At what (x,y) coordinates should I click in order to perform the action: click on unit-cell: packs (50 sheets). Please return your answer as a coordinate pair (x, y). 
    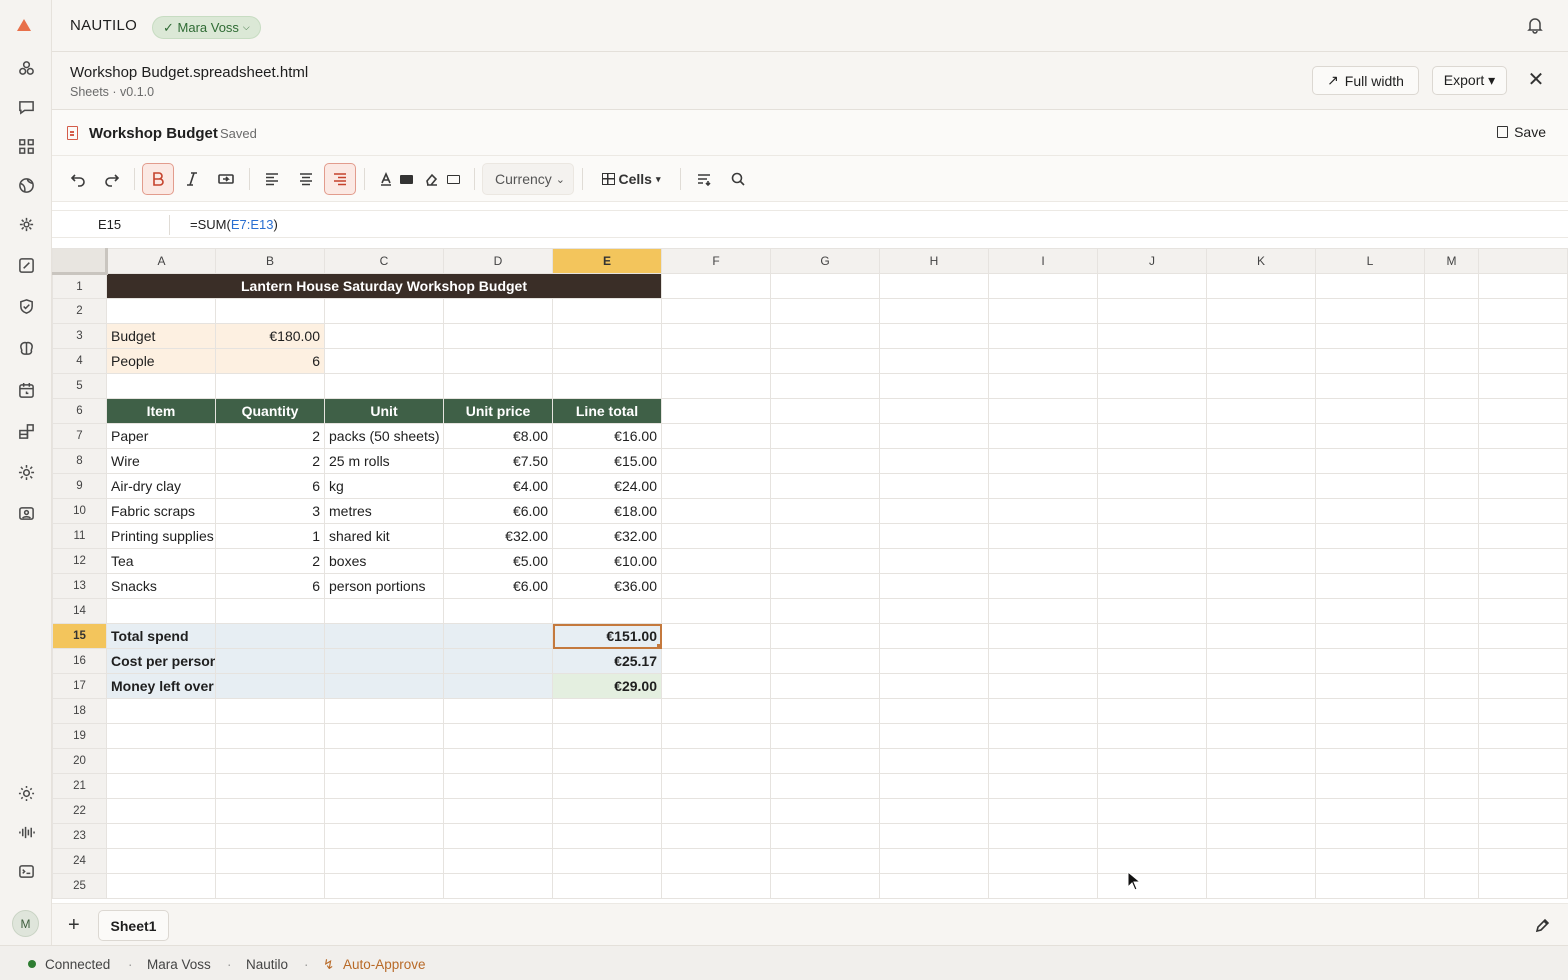
    Looking at the image, I should click on (384, 436).